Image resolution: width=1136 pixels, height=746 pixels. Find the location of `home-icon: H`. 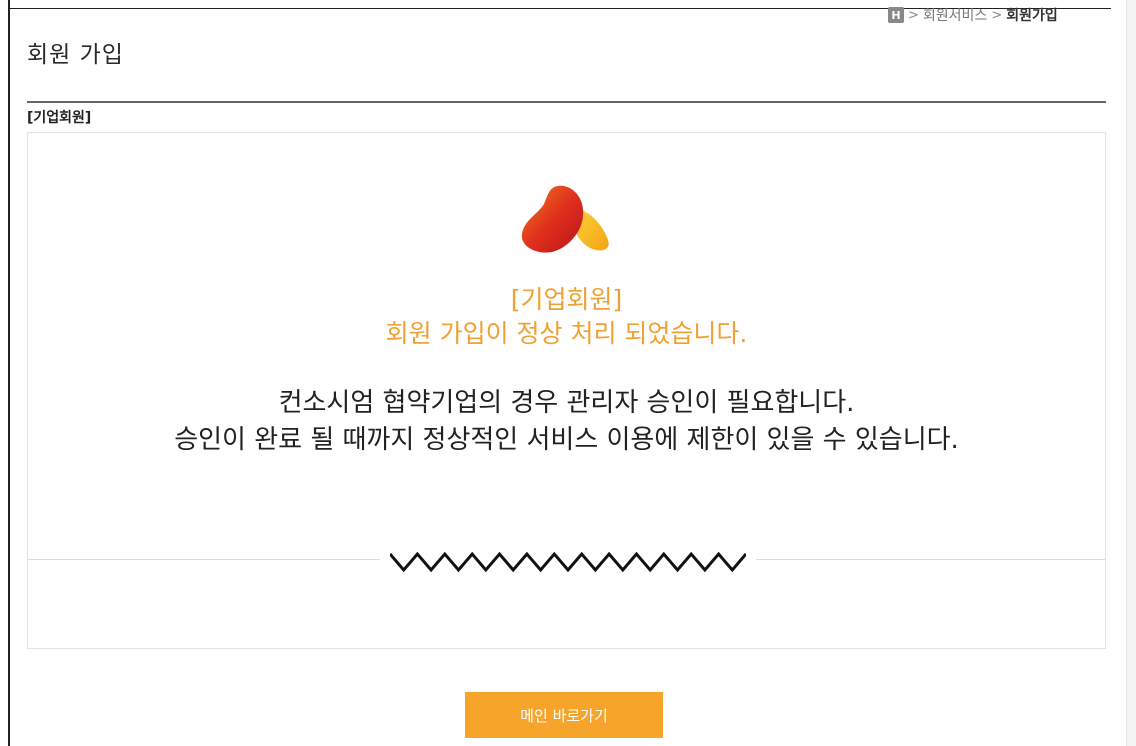

home-icon: H is located at coordinates (896, 15).